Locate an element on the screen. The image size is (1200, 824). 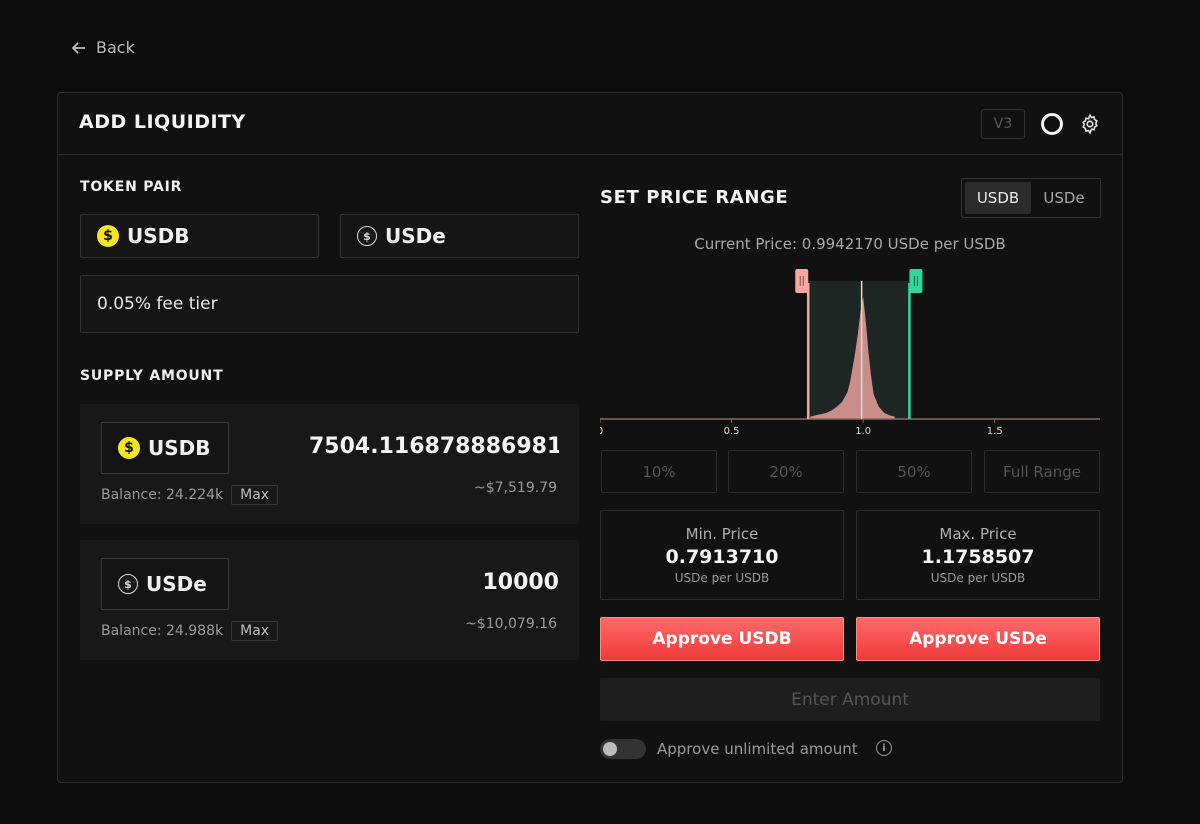
balance-label: Balance: 24.224k is located at coordinates (162, 495).